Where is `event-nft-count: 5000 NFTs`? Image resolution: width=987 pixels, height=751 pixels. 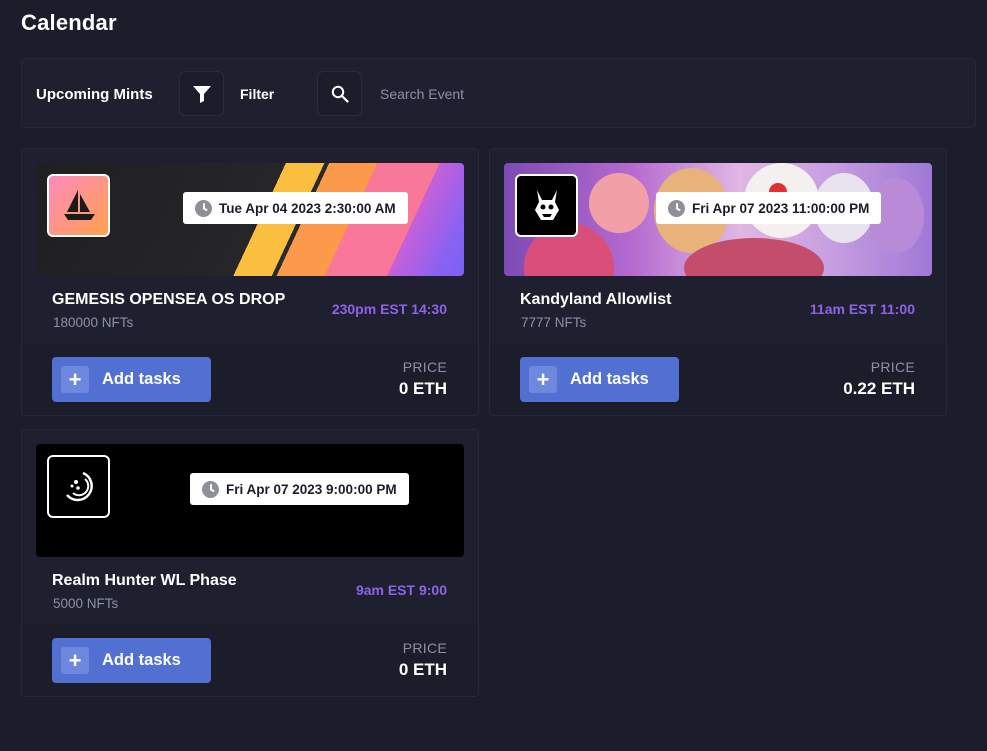 event-nft-count: 5000 NFTs is located at coordinates (86, 603).